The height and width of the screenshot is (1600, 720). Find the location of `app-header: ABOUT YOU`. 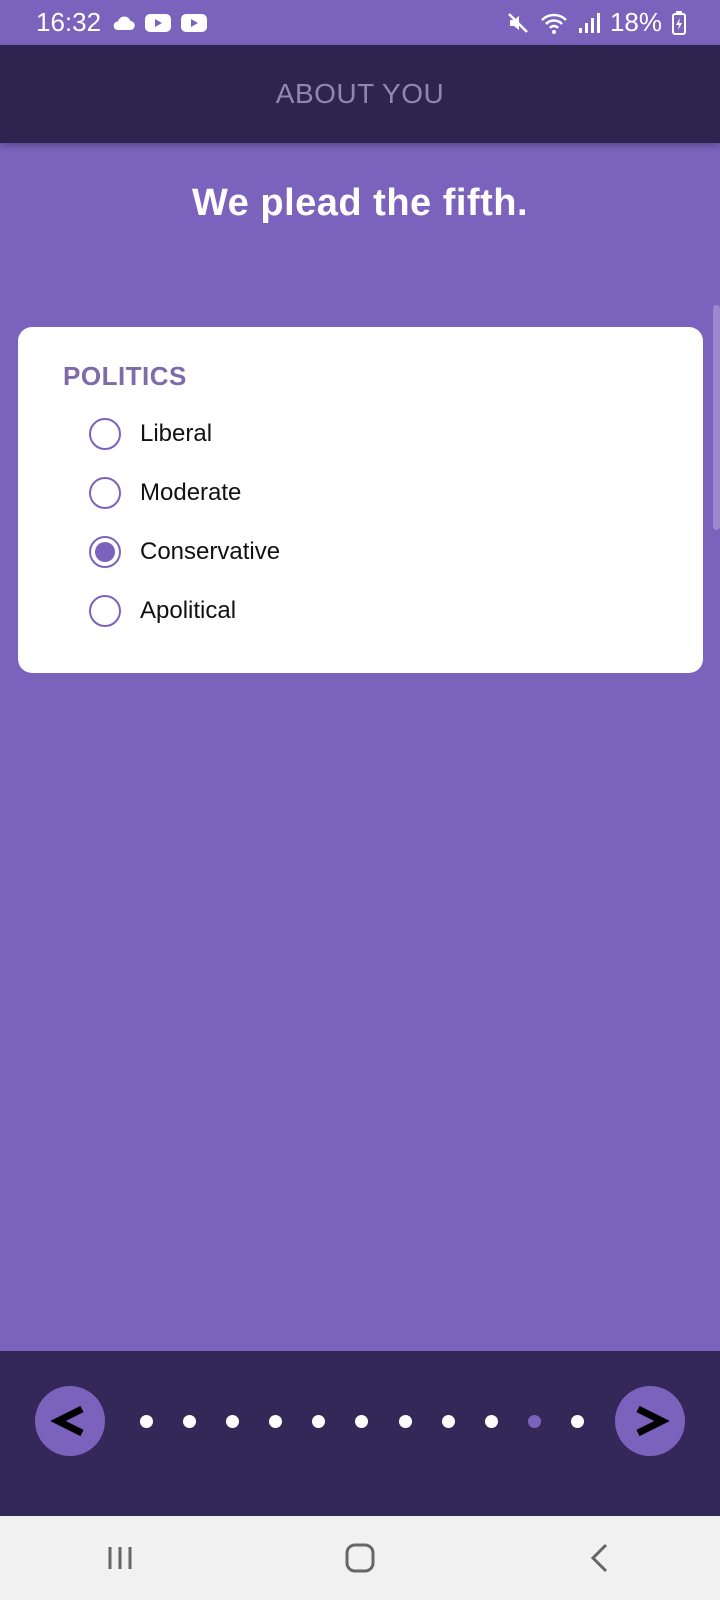

app-header: ABOUT YOU is located at coordinates (360, 94).